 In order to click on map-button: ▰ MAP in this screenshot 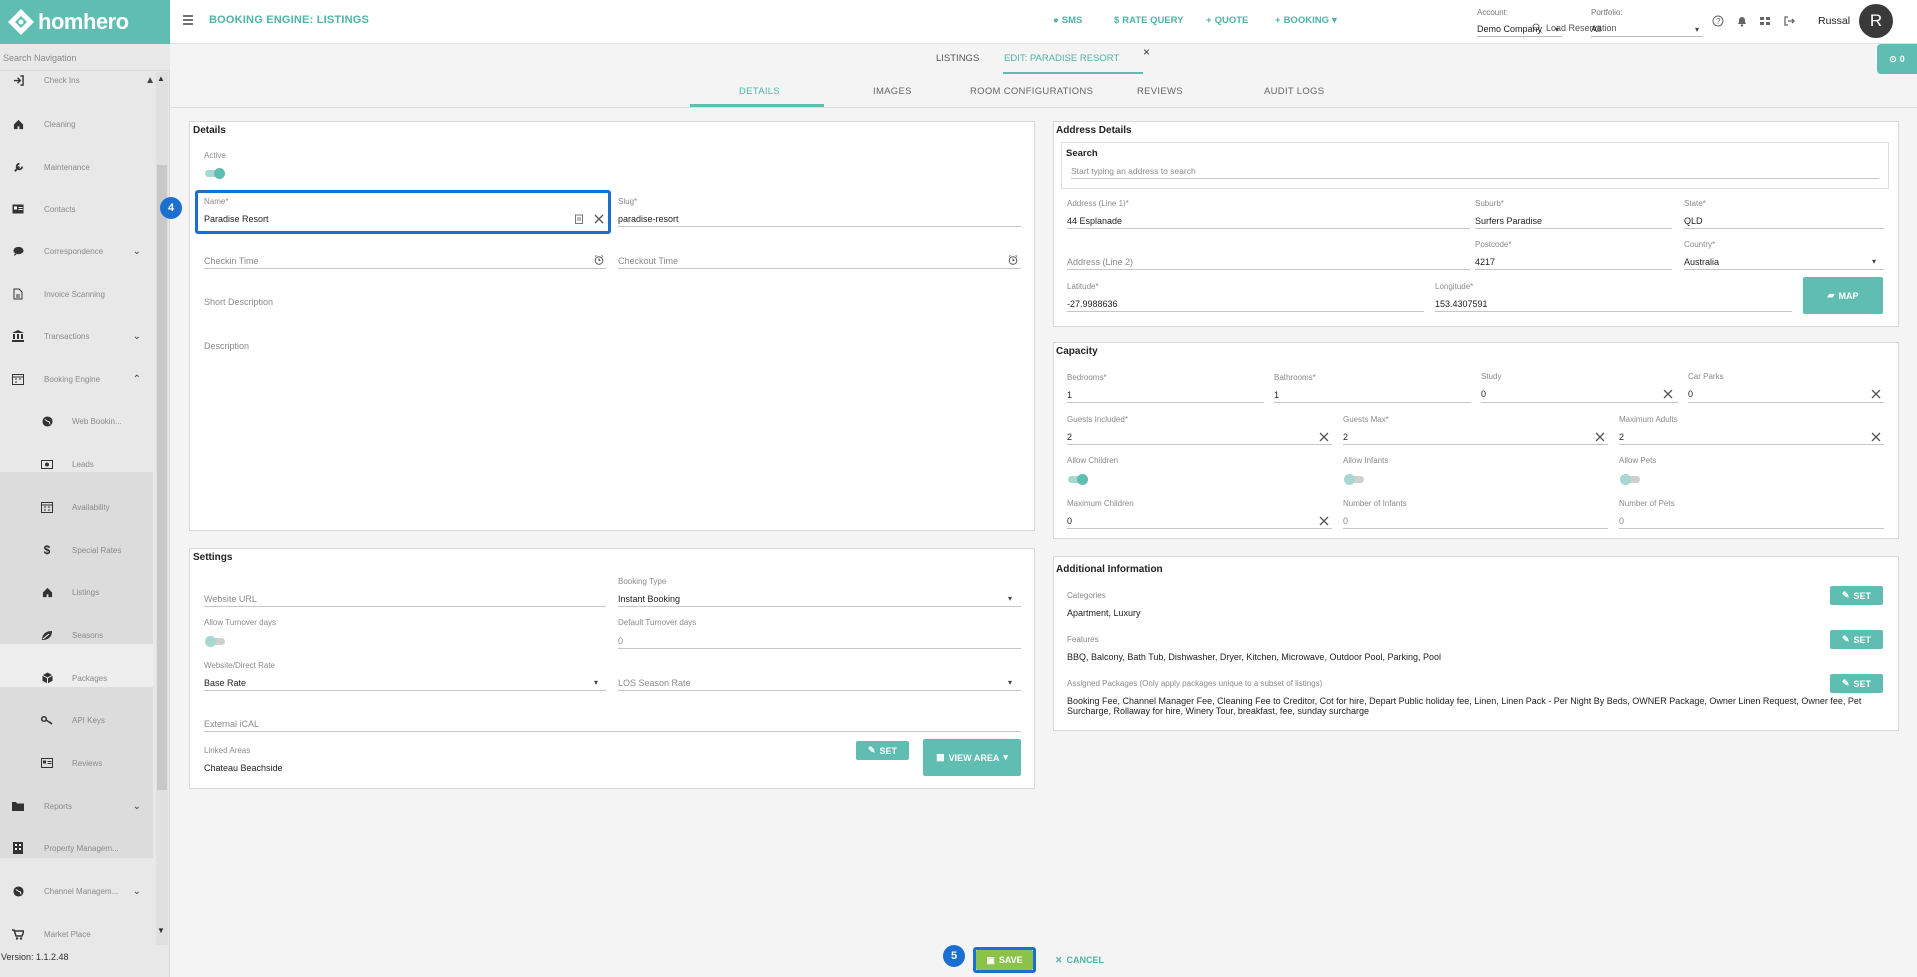, I will do `click(1843, 295)`.